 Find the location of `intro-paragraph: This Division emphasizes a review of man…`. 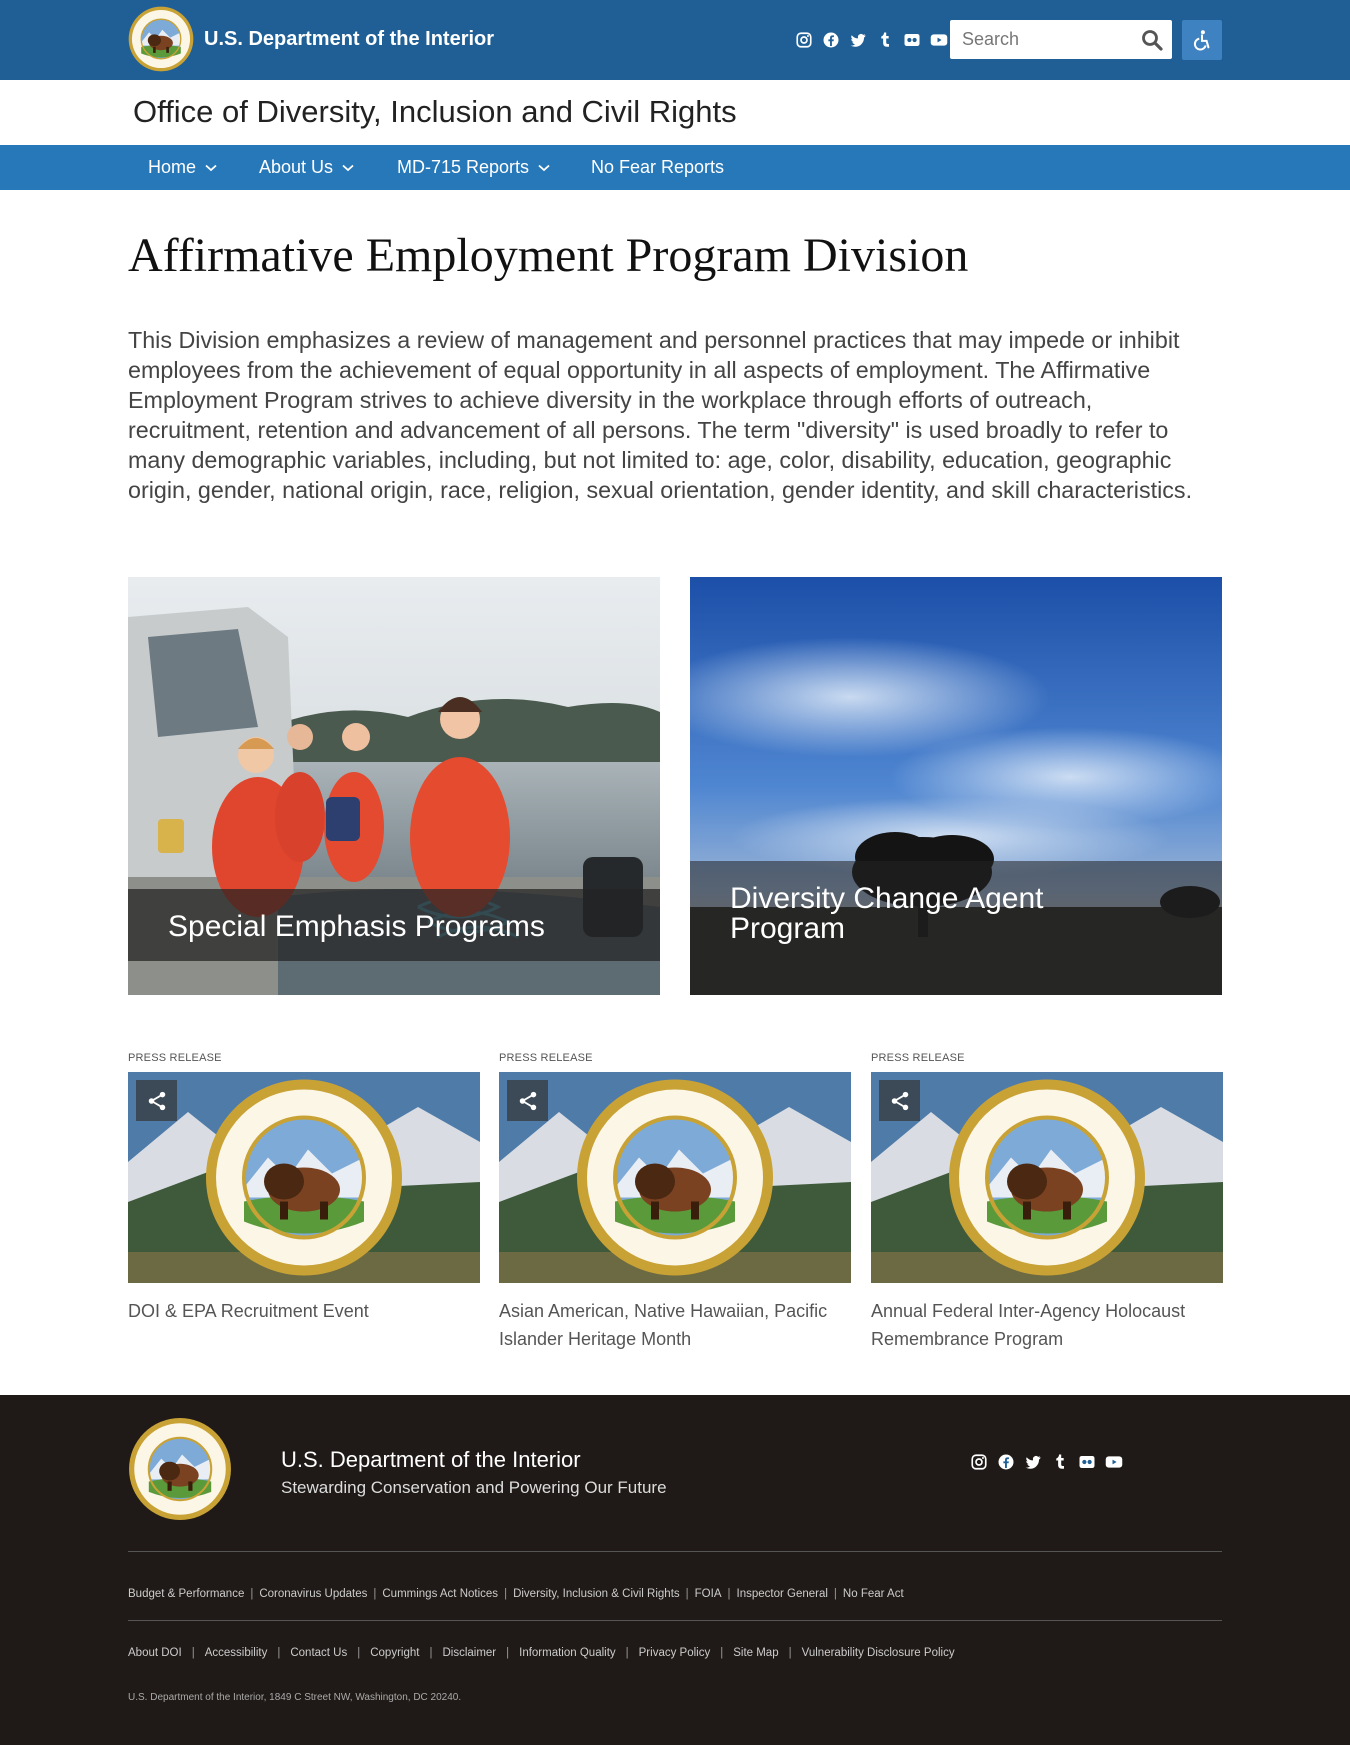

intro-paragraph: This Division emphasizes a review of man… is located at coordinates (660, 415).